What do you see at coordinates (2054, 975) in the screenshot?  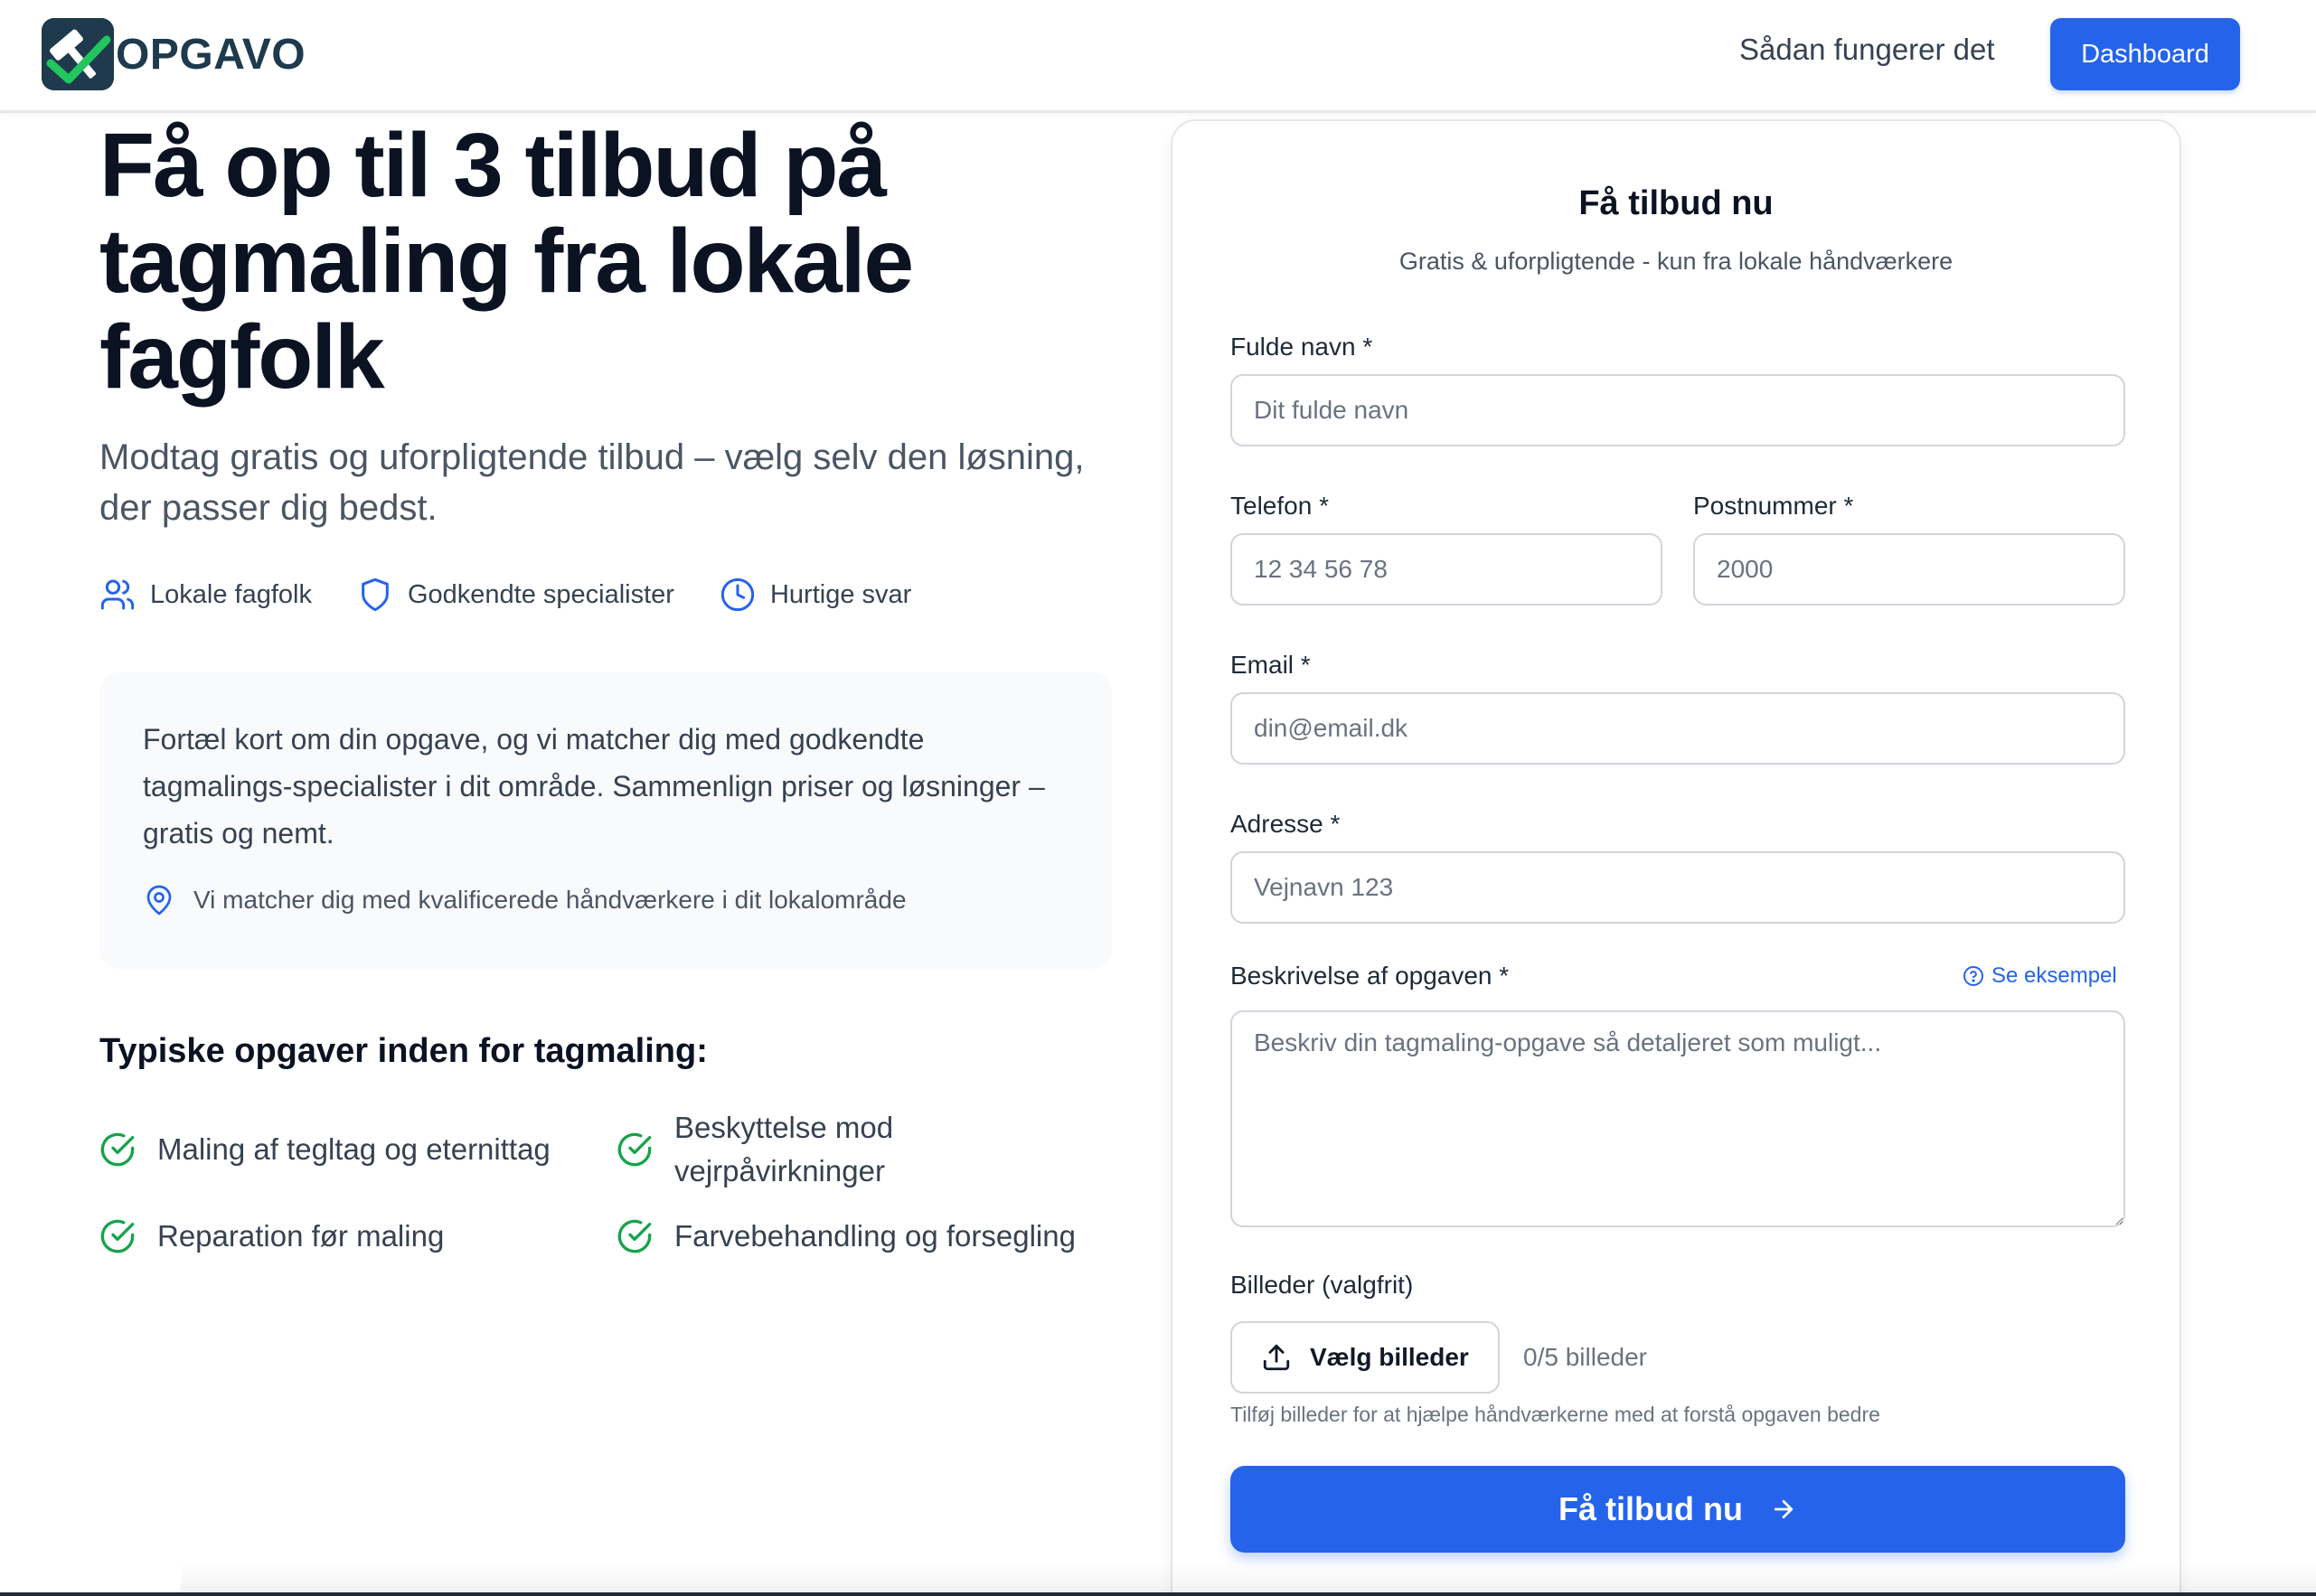 I see `see-example-text: Se eksempel` at bounding box center [2054, 975].